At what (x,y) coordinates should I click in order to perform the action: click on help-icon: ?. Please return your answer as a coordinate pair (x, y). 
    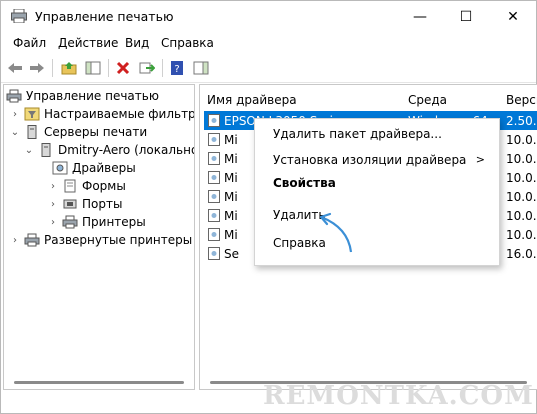
    Looking at the image, I should click on (177, 68).